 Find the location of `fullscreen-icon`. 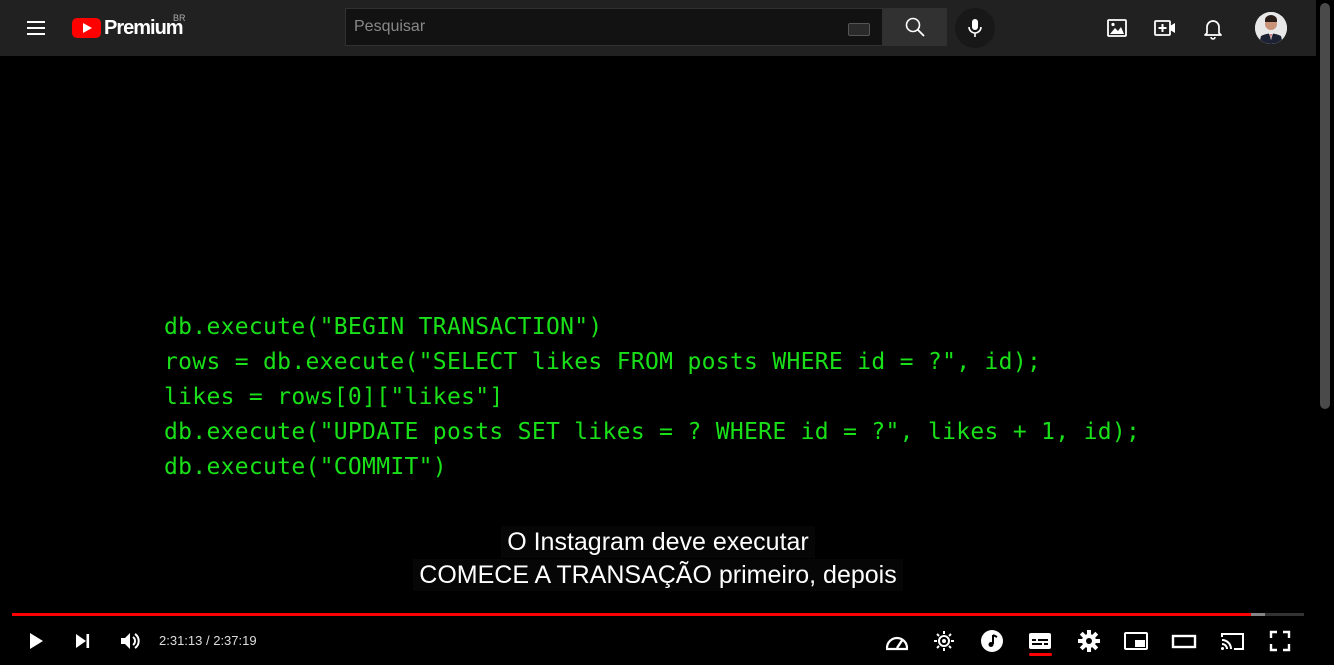

fullscreen-icon is located at coordinates (1280, 641).